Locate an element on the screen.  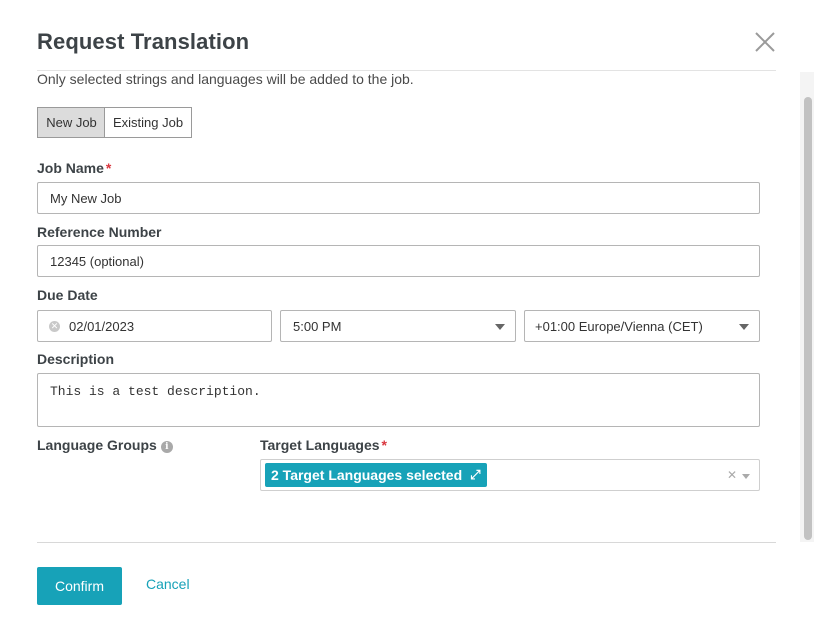
target-languages-tag-text: 2 Target Languages selected is located at coordinates (367, 475).